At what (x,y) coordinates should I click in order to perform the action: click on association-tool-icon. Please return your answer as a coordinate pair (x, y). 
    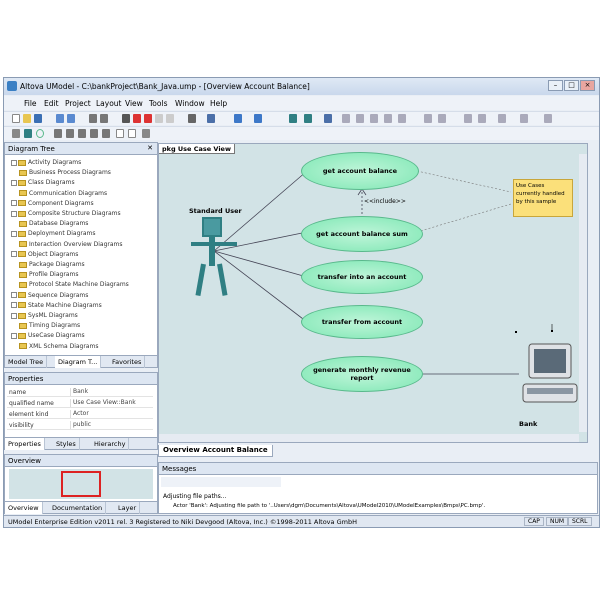
    Looking at the image, I should click on (58, 133).